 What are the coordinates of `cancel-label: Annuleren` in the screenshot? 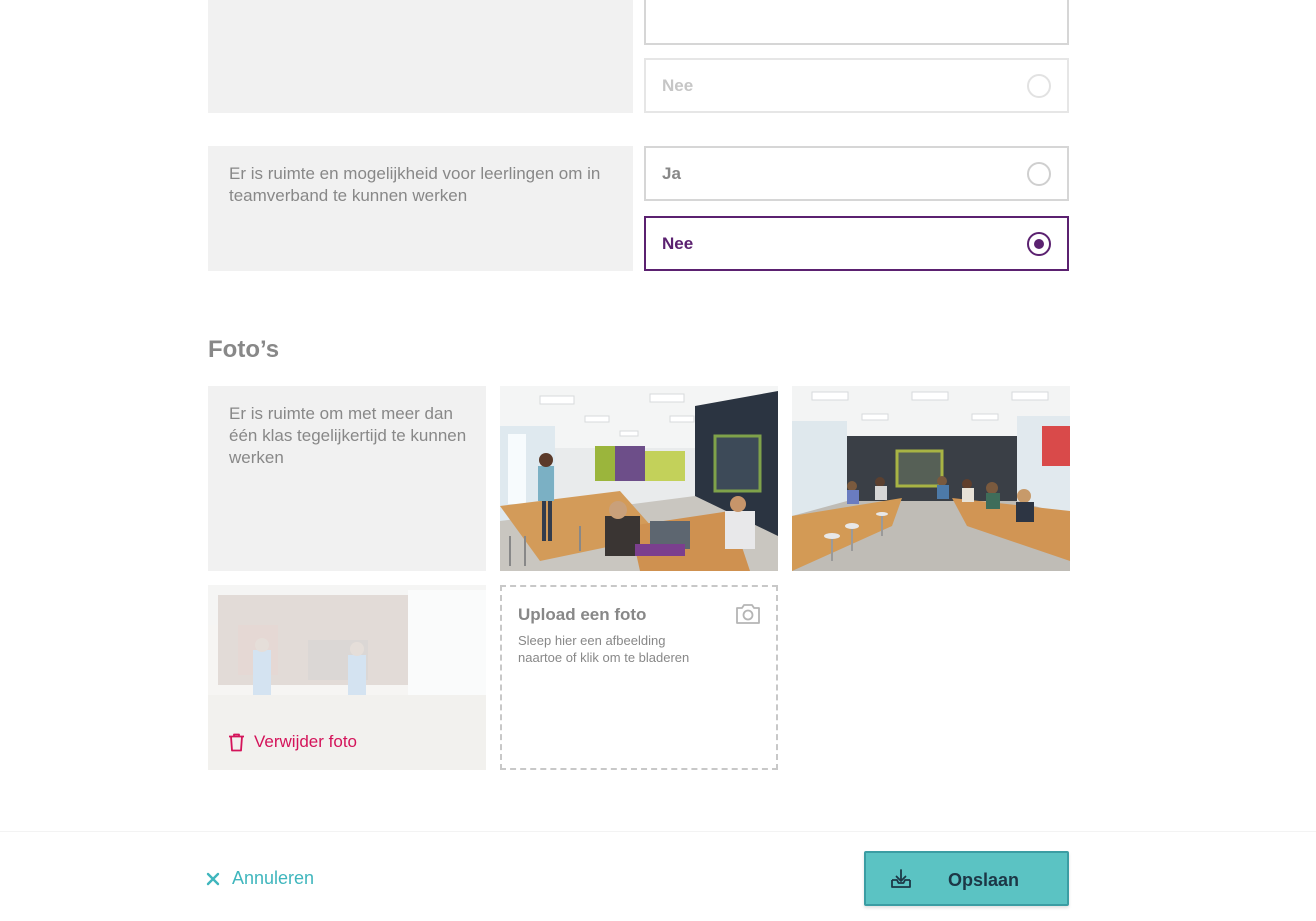 It's located at (273, 878).